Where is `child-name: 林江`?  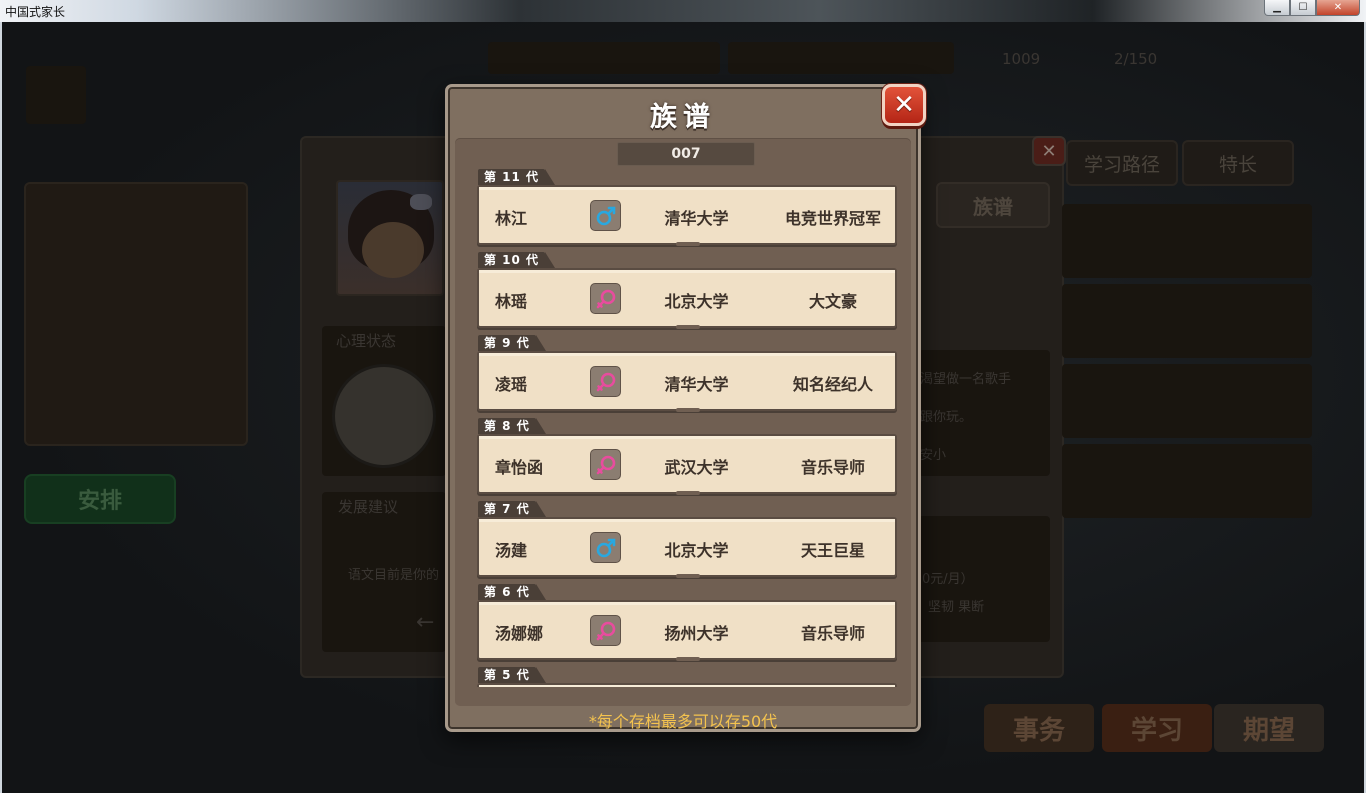 child-name: 林江 is located at coordinates (511, 218).